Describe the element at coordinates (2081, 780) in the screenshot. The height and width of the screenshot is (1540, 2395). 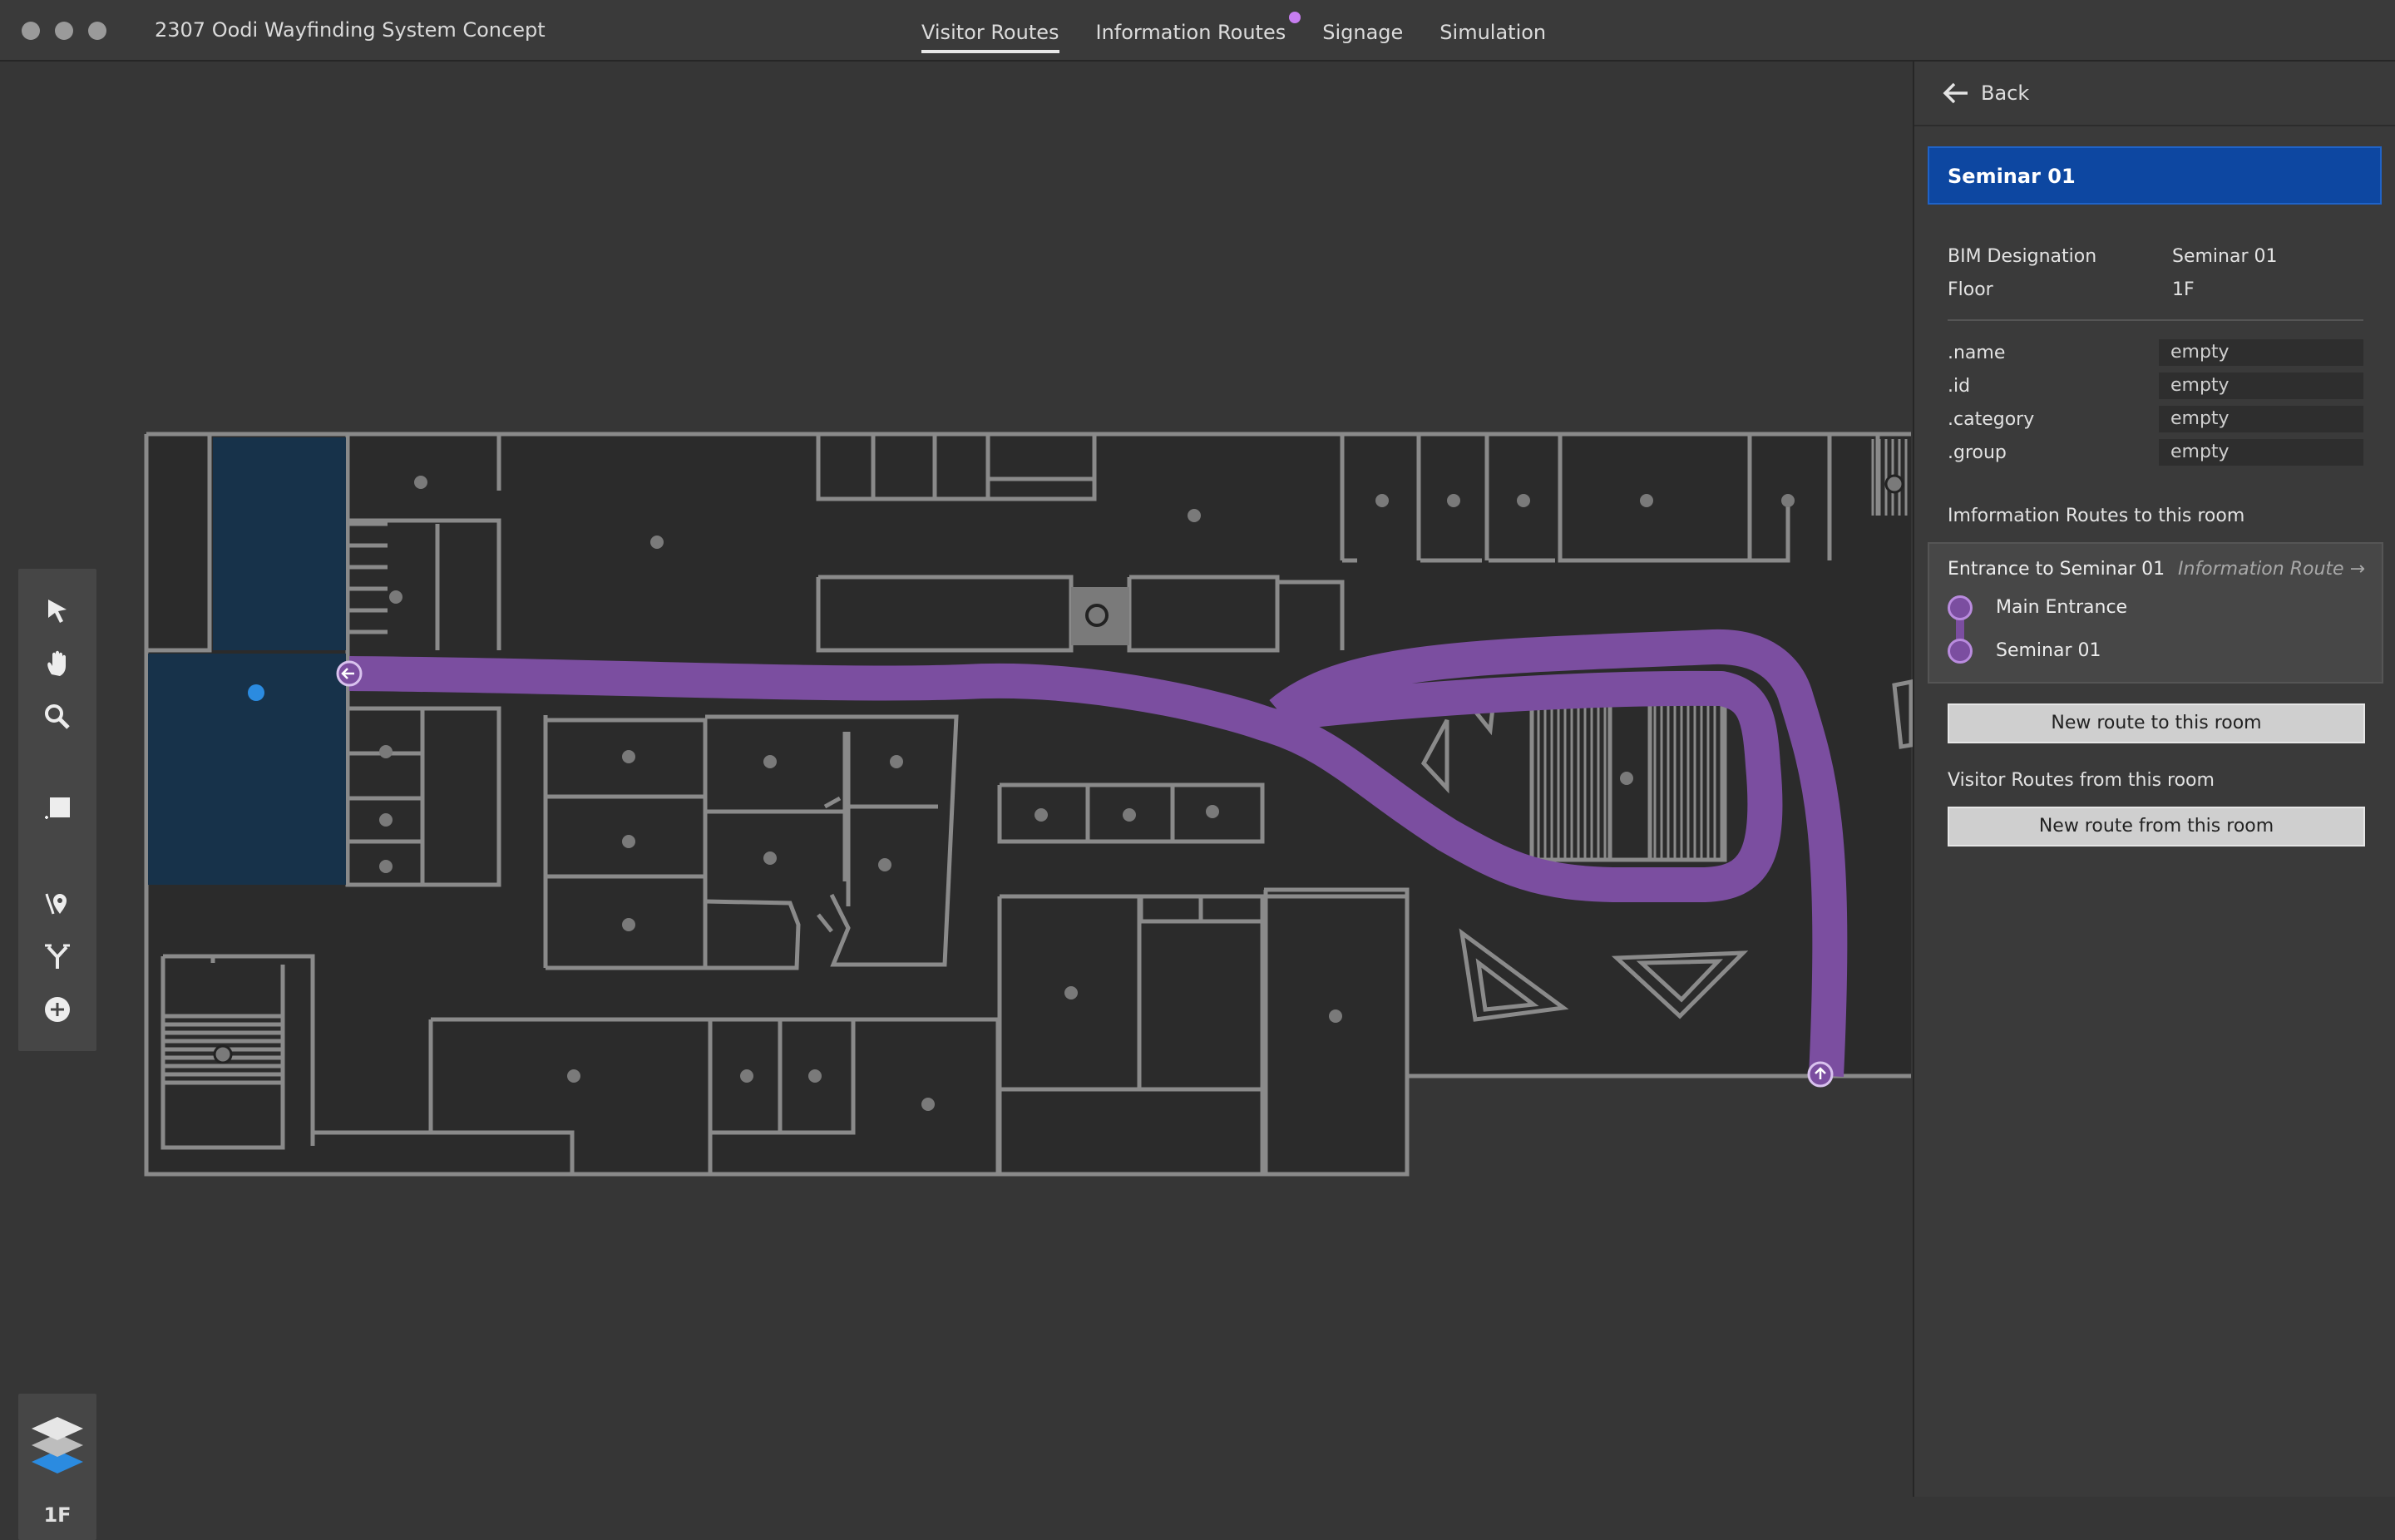
I see `visitor-routes-heading: Visitor Routes from this room` at that location.